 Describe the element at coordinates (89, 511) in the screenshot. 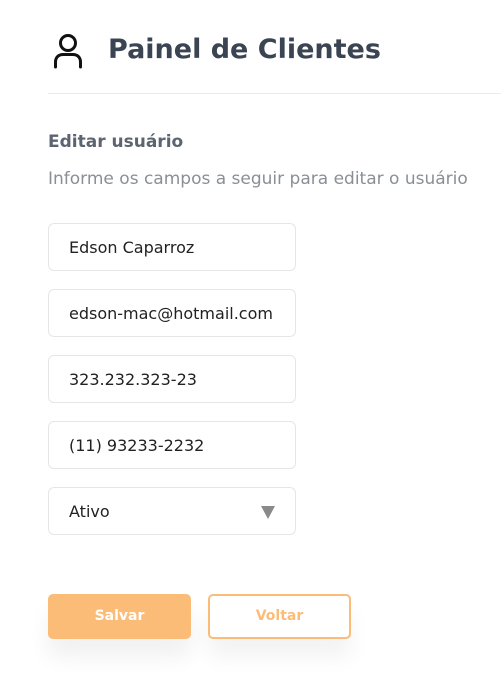

I see `status-select-value: Ativo` at that location.